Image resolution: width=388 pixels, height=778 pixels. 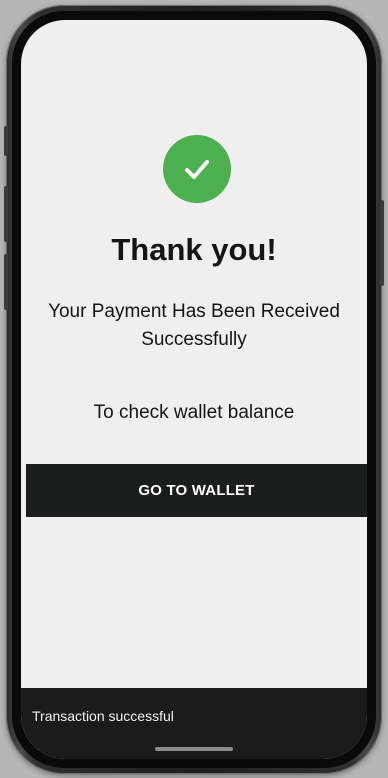 I want to click on checkmark-icon, so click(x=197, y=169).